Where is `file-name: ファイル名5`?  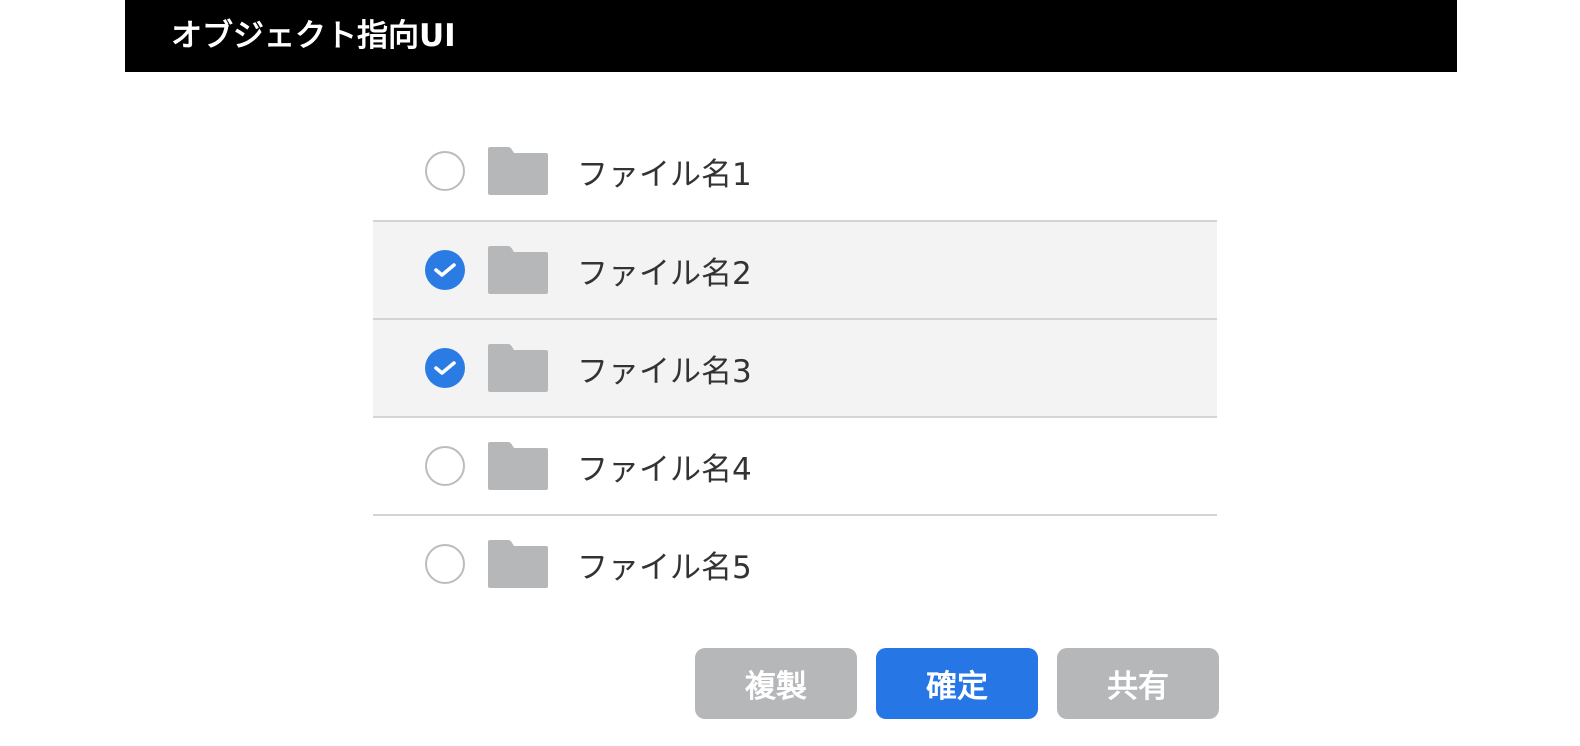
file-name: ファイル名5 is located at coordinates (664, 567).